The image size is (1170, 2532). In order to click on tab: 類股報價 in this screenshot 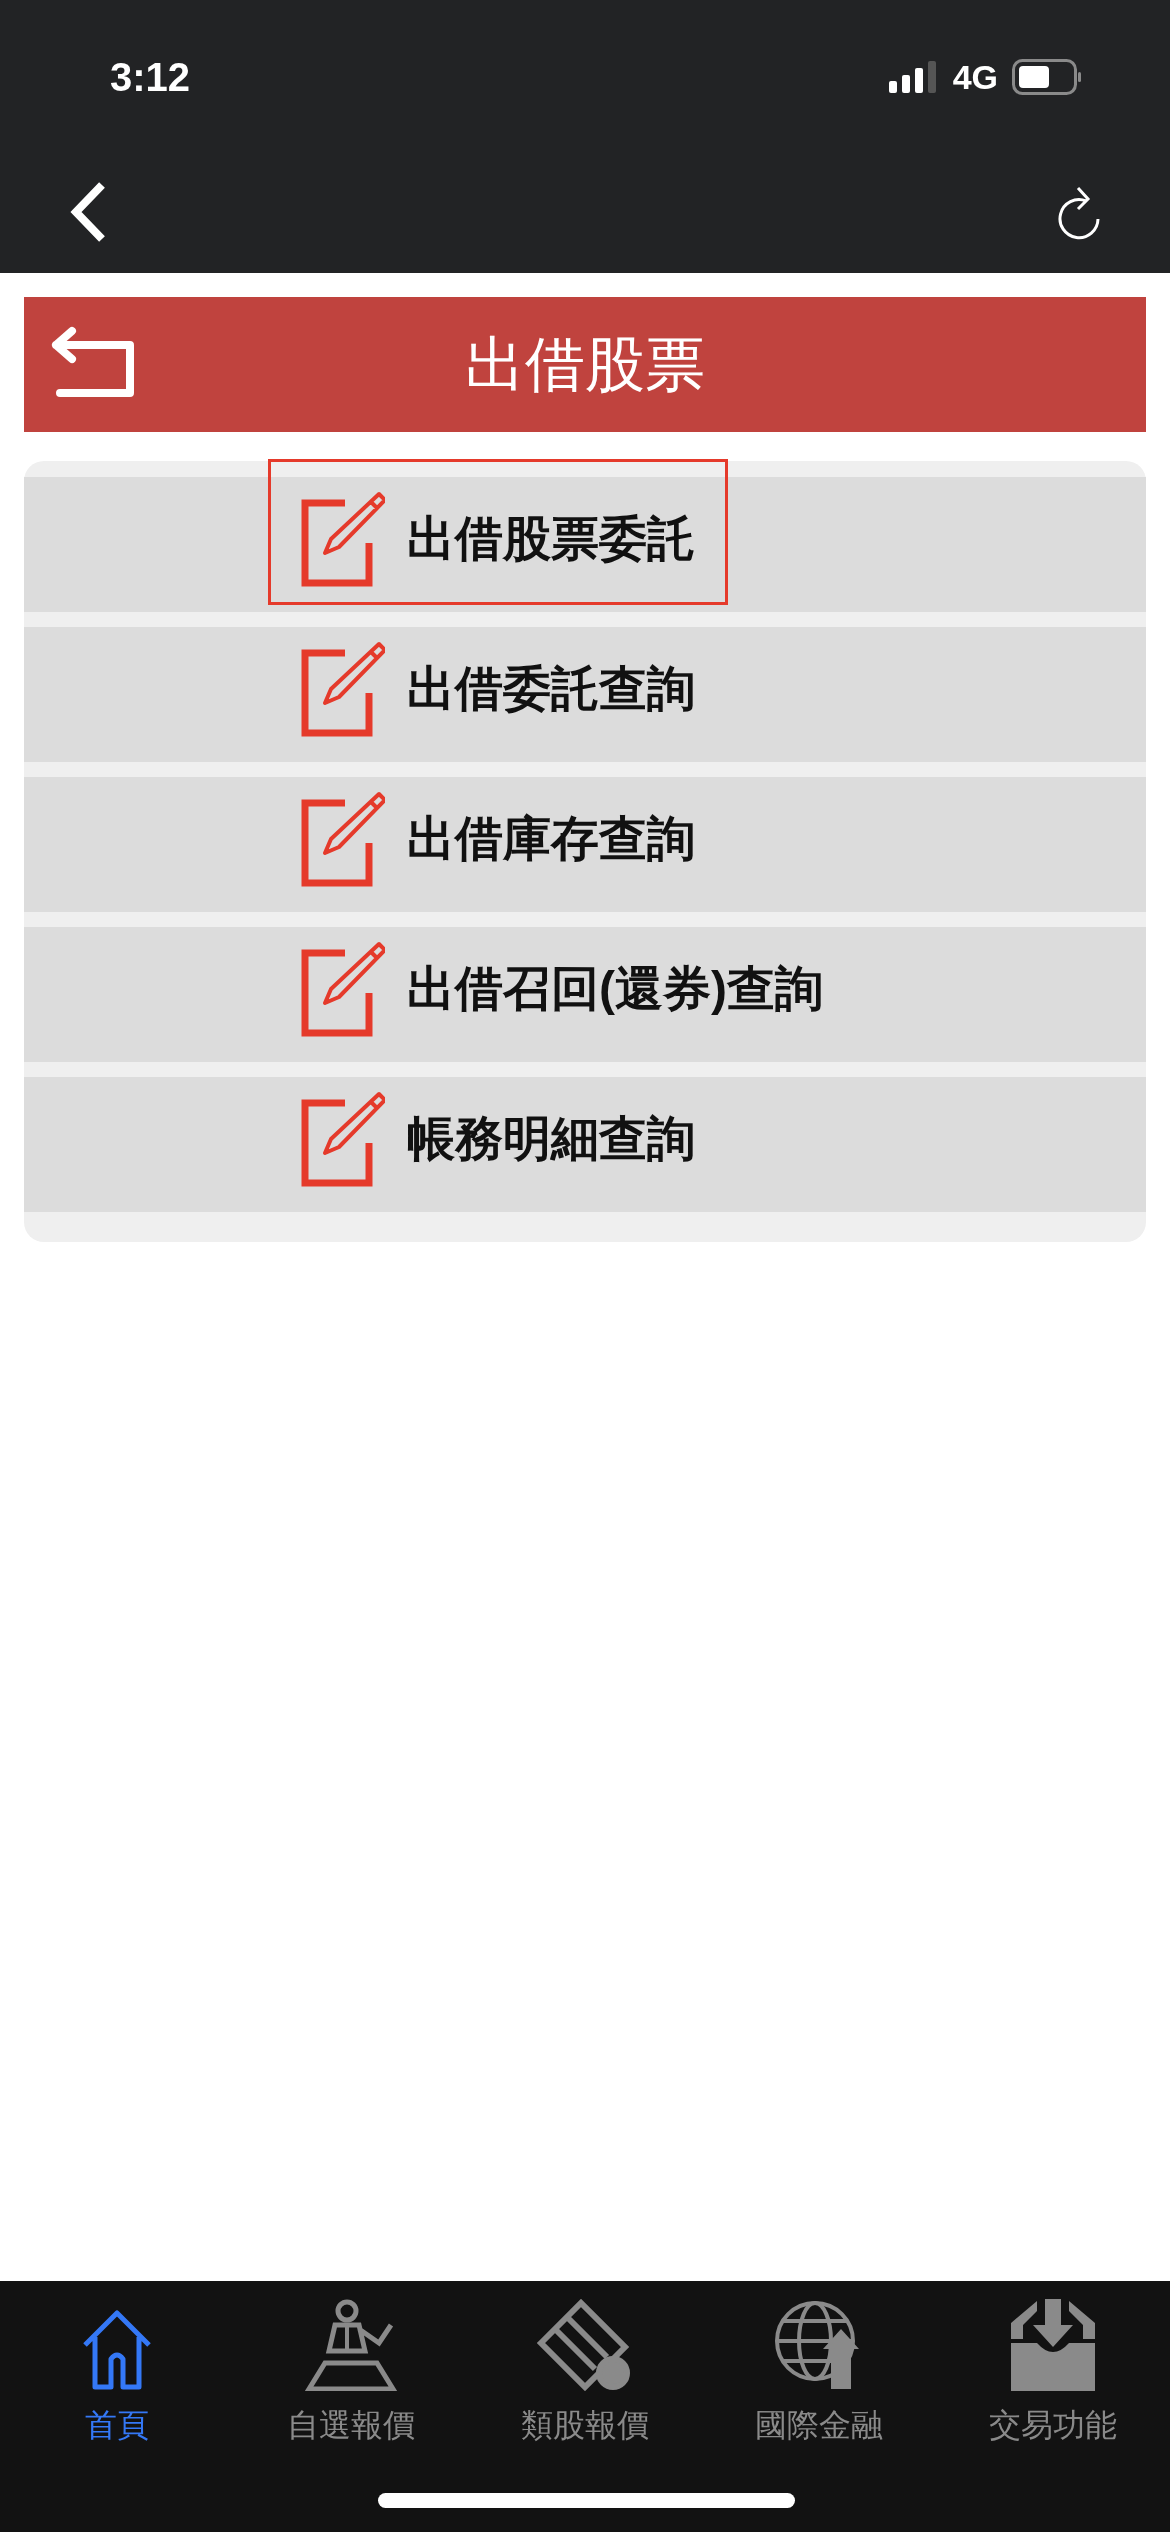, I will do `click(585, 2374)`.